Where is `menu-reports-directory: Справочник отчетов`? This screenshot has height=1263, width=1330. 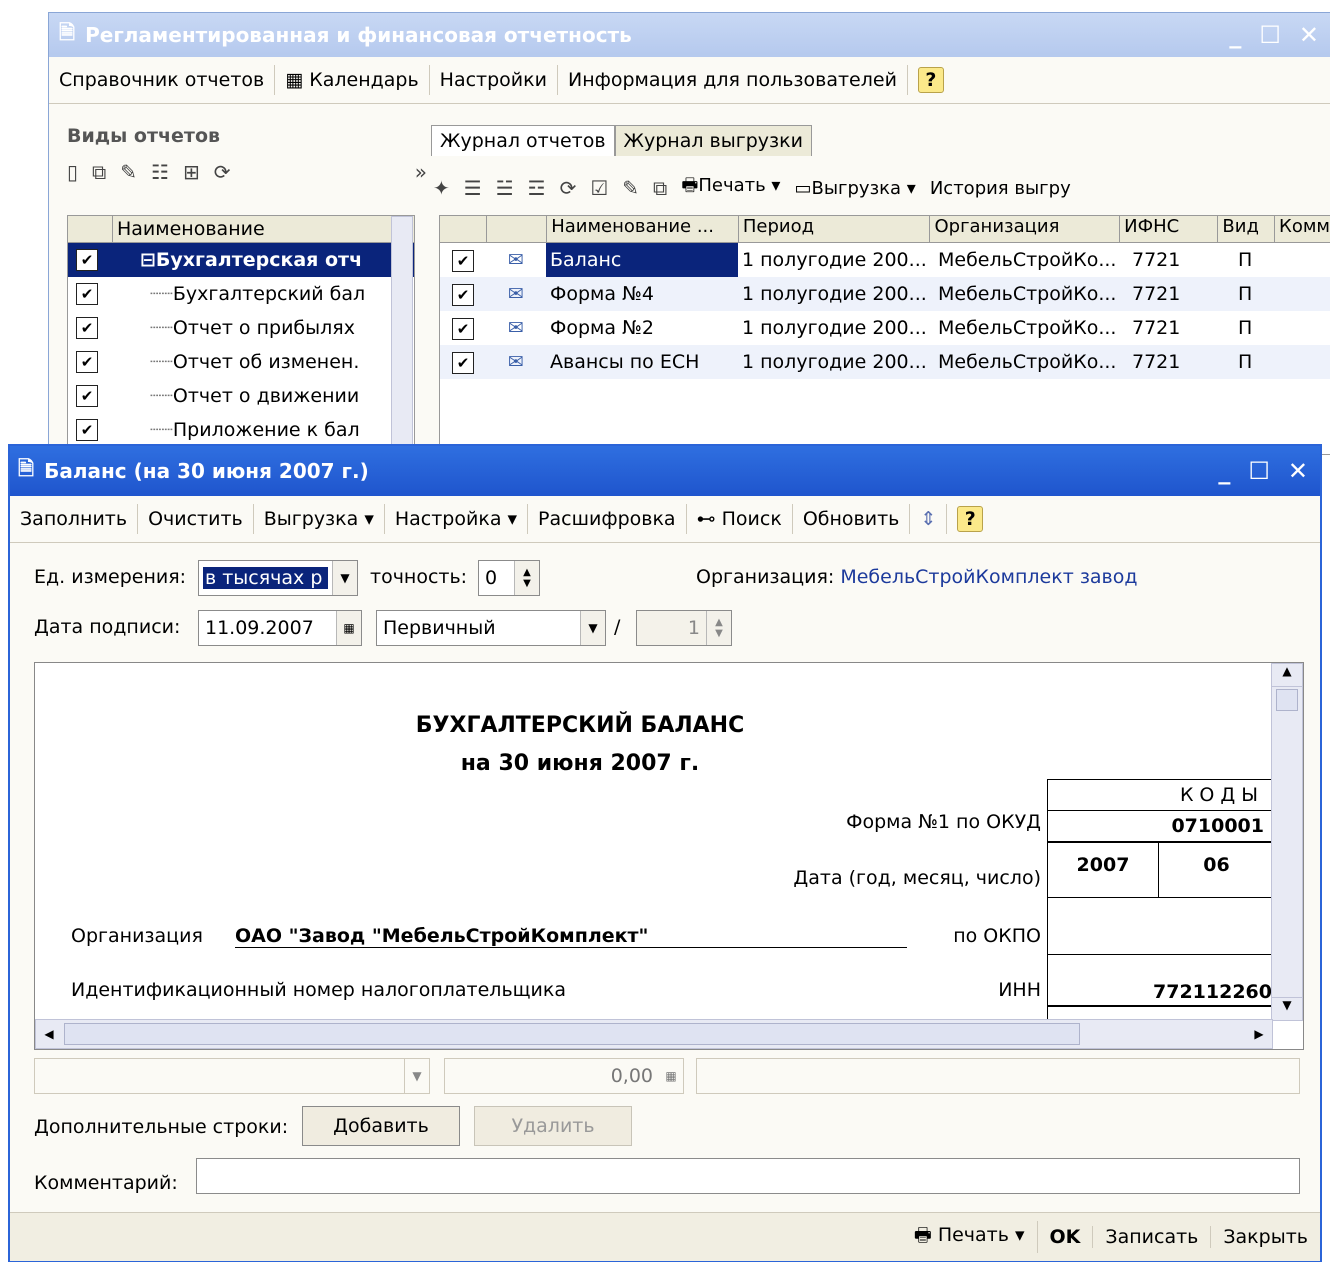
menu-reports-directory: Справочник отчетов is located at coordinates (162, 80).